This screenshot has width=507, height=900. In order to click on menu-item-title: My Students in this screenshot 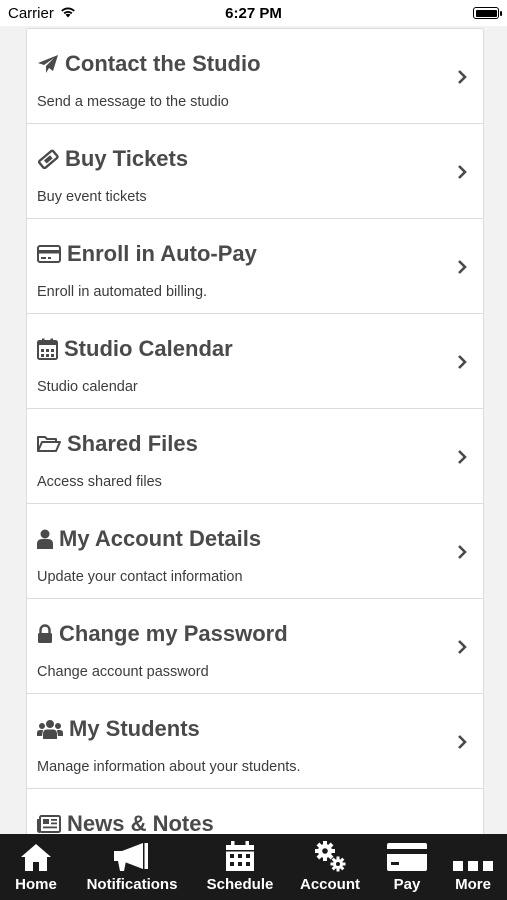, I will do `click(134, 728)`.